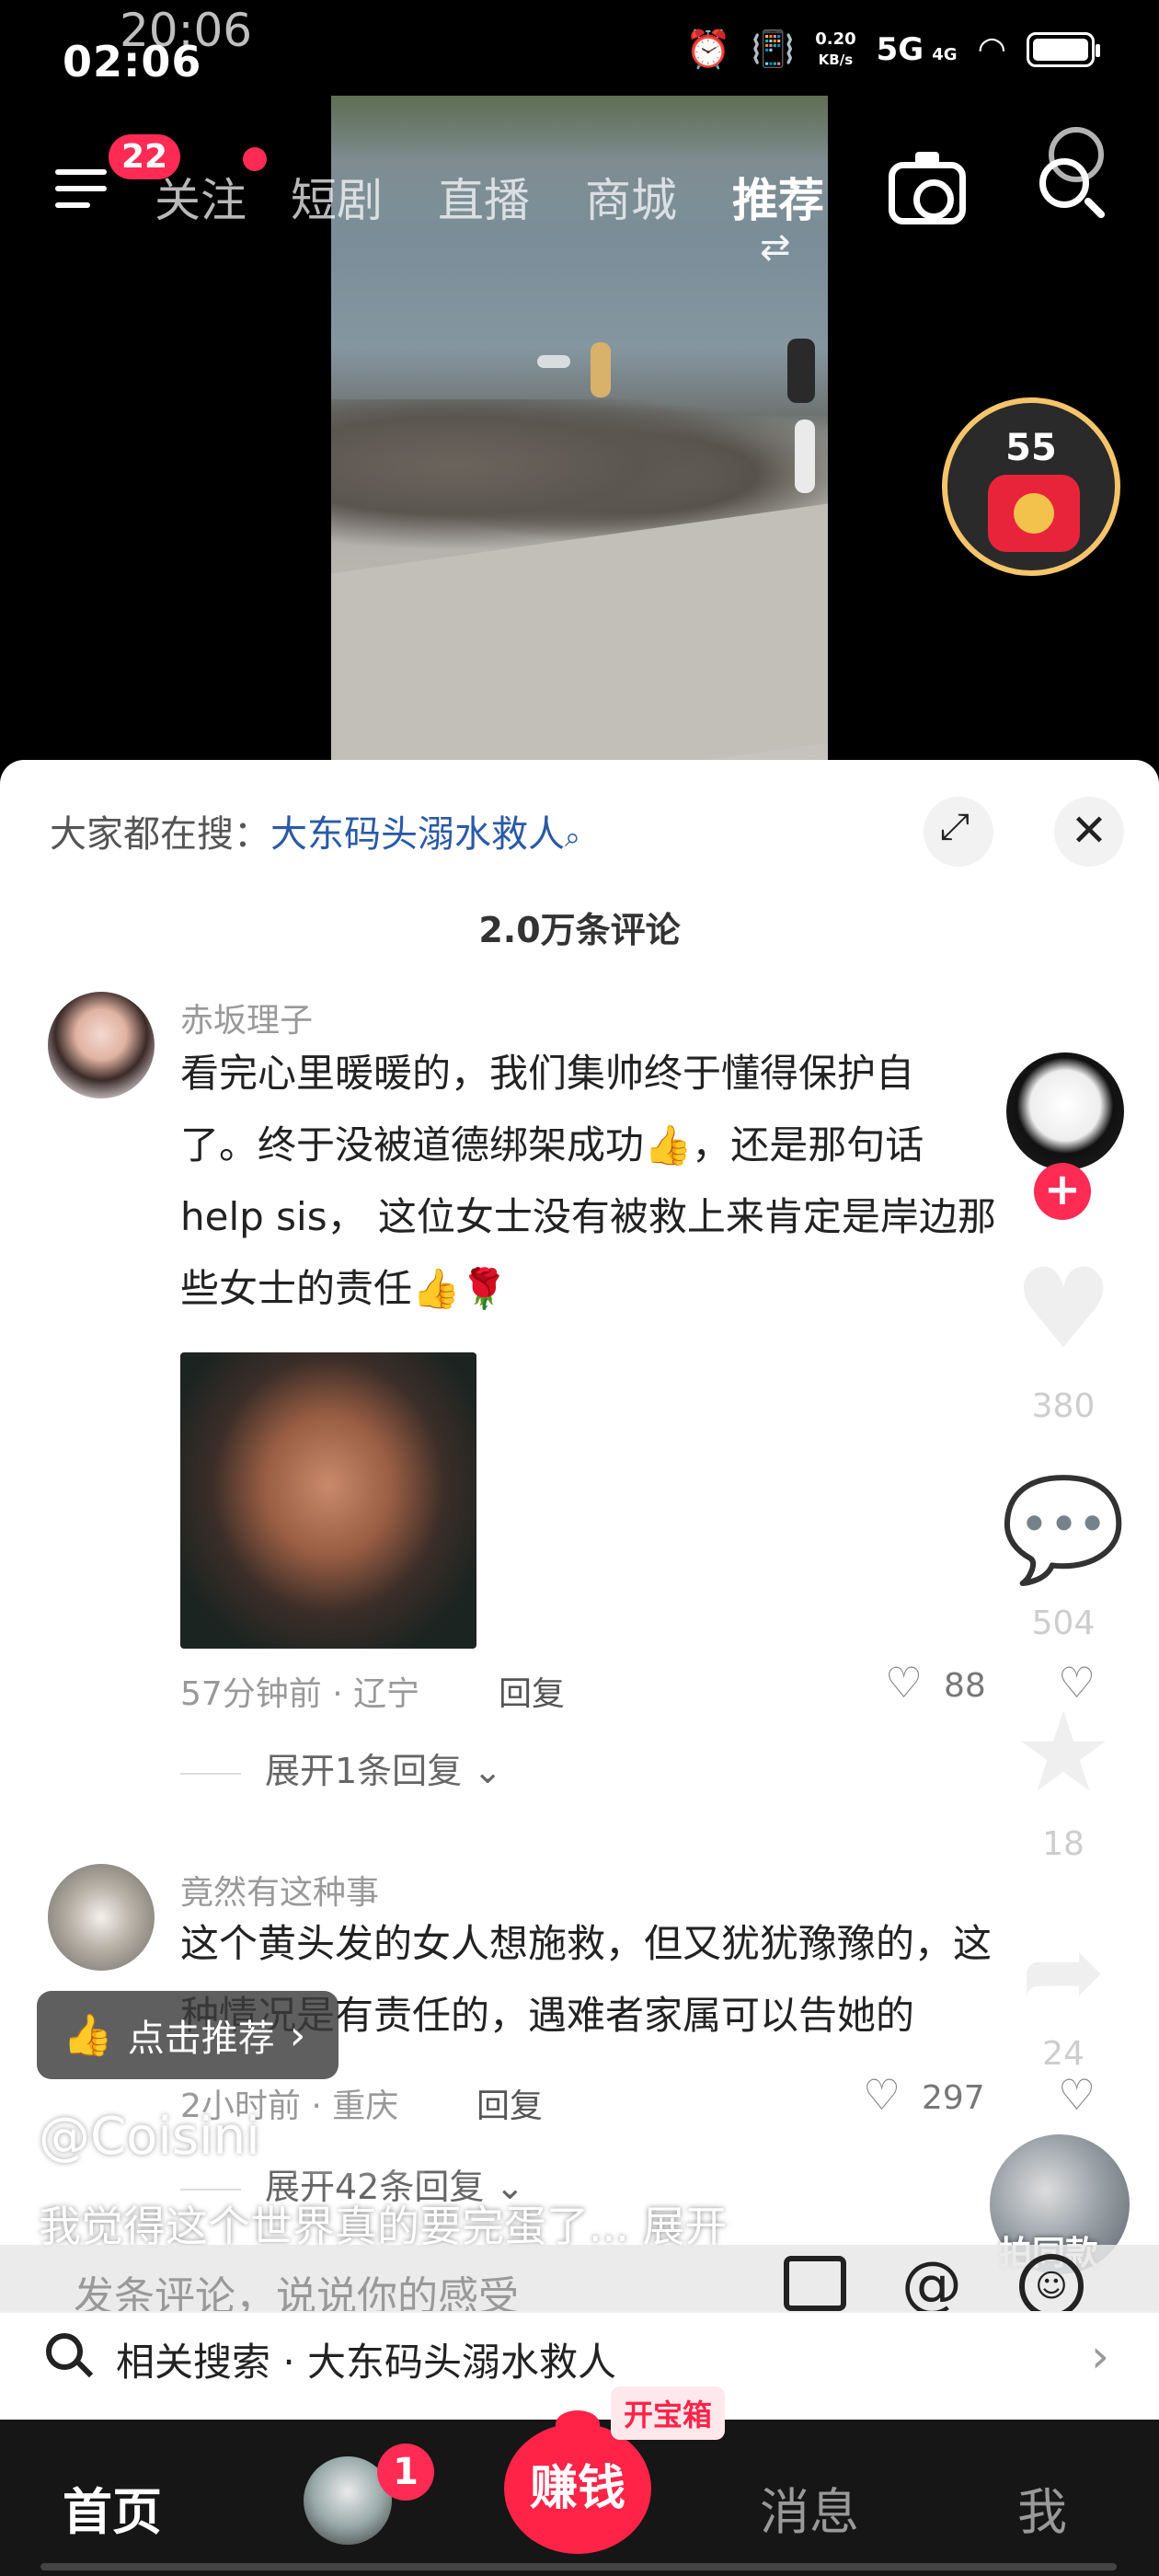 This screenshot has height=2576, width=1159. I want to click on recommend-label: 点击推荐, so click(201, 2039).